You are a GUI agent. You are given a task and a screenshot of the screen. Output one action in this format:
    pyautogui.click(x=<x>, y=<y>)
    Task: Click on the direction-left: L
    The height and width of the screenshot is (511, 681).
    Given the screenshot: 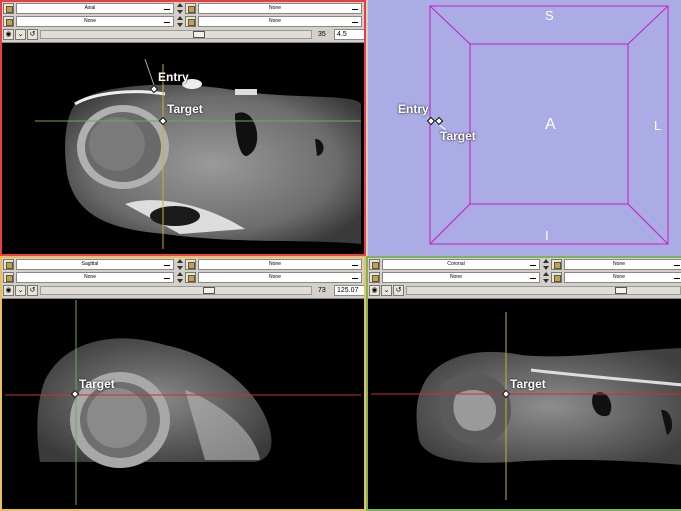 What is the action you would take?
    pyautogui.click(x=658, y=125)
    